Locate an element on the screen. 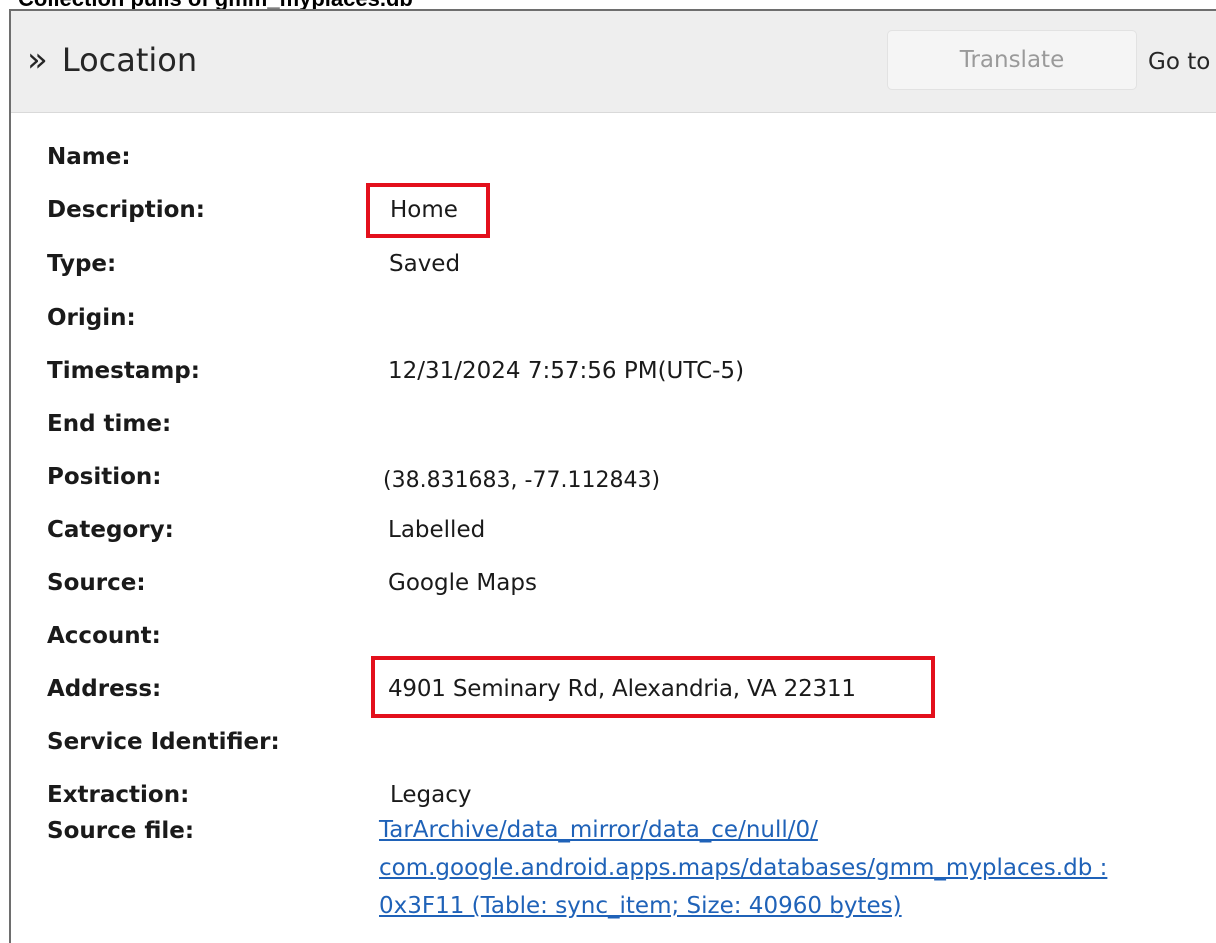  description-highlight-box is located at coordinates (428, 210).